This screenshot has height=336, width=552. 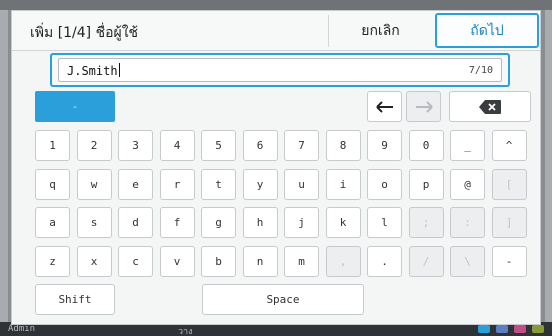 I want to click on key: u, so click(x=301, y=184).